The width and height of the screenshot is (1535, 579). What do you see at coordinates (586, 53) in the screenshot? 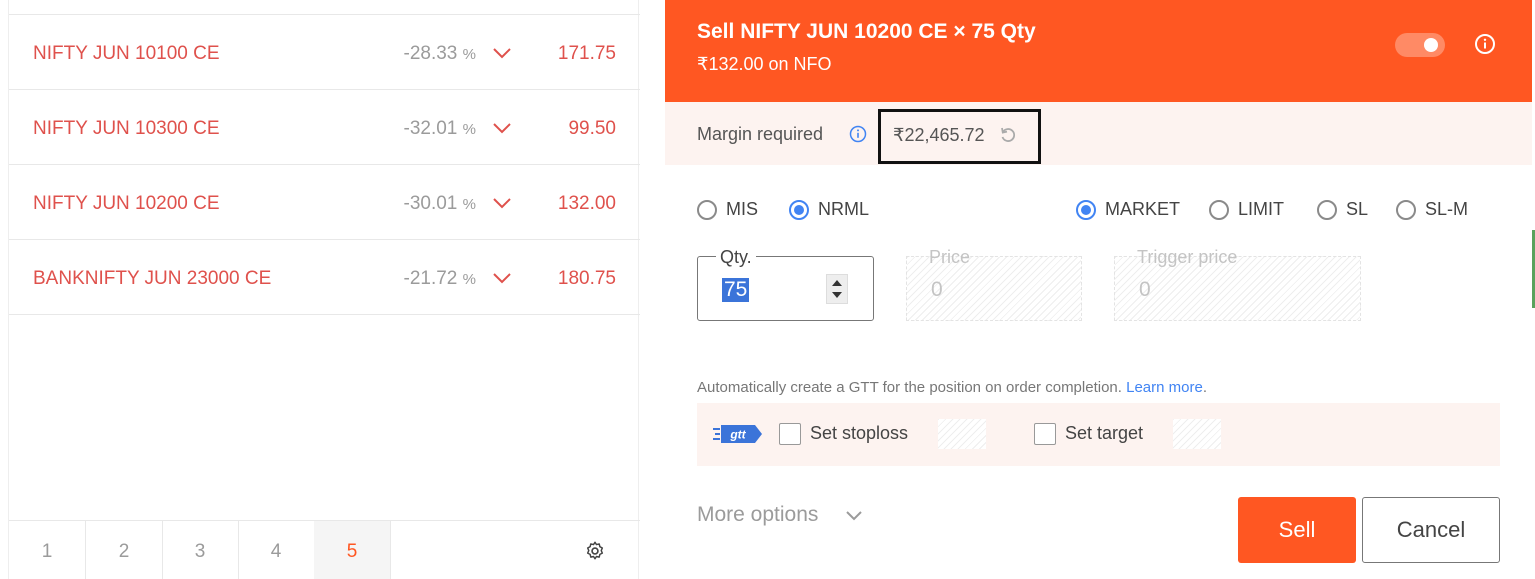
I see `last-price: 171.75` at bounding box center [586, 53].